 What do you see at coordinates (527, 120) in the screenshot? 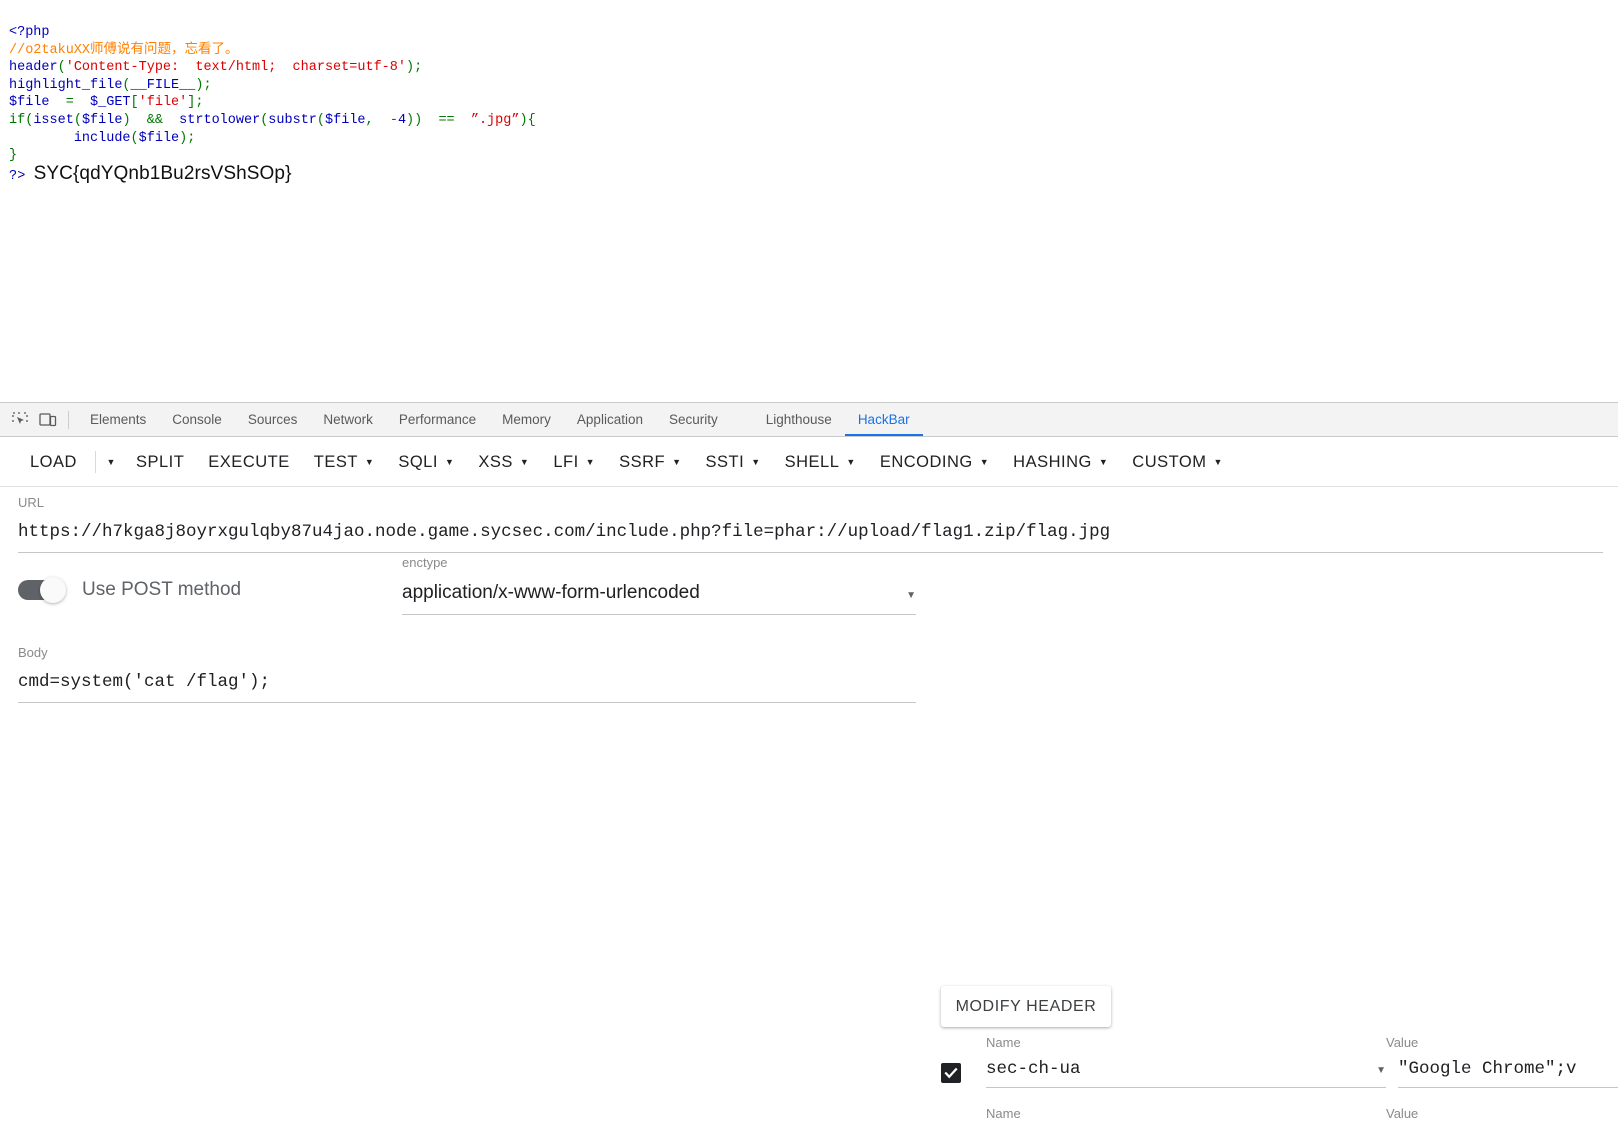
I see `php-token: ){` at bounding box center [527, 120].